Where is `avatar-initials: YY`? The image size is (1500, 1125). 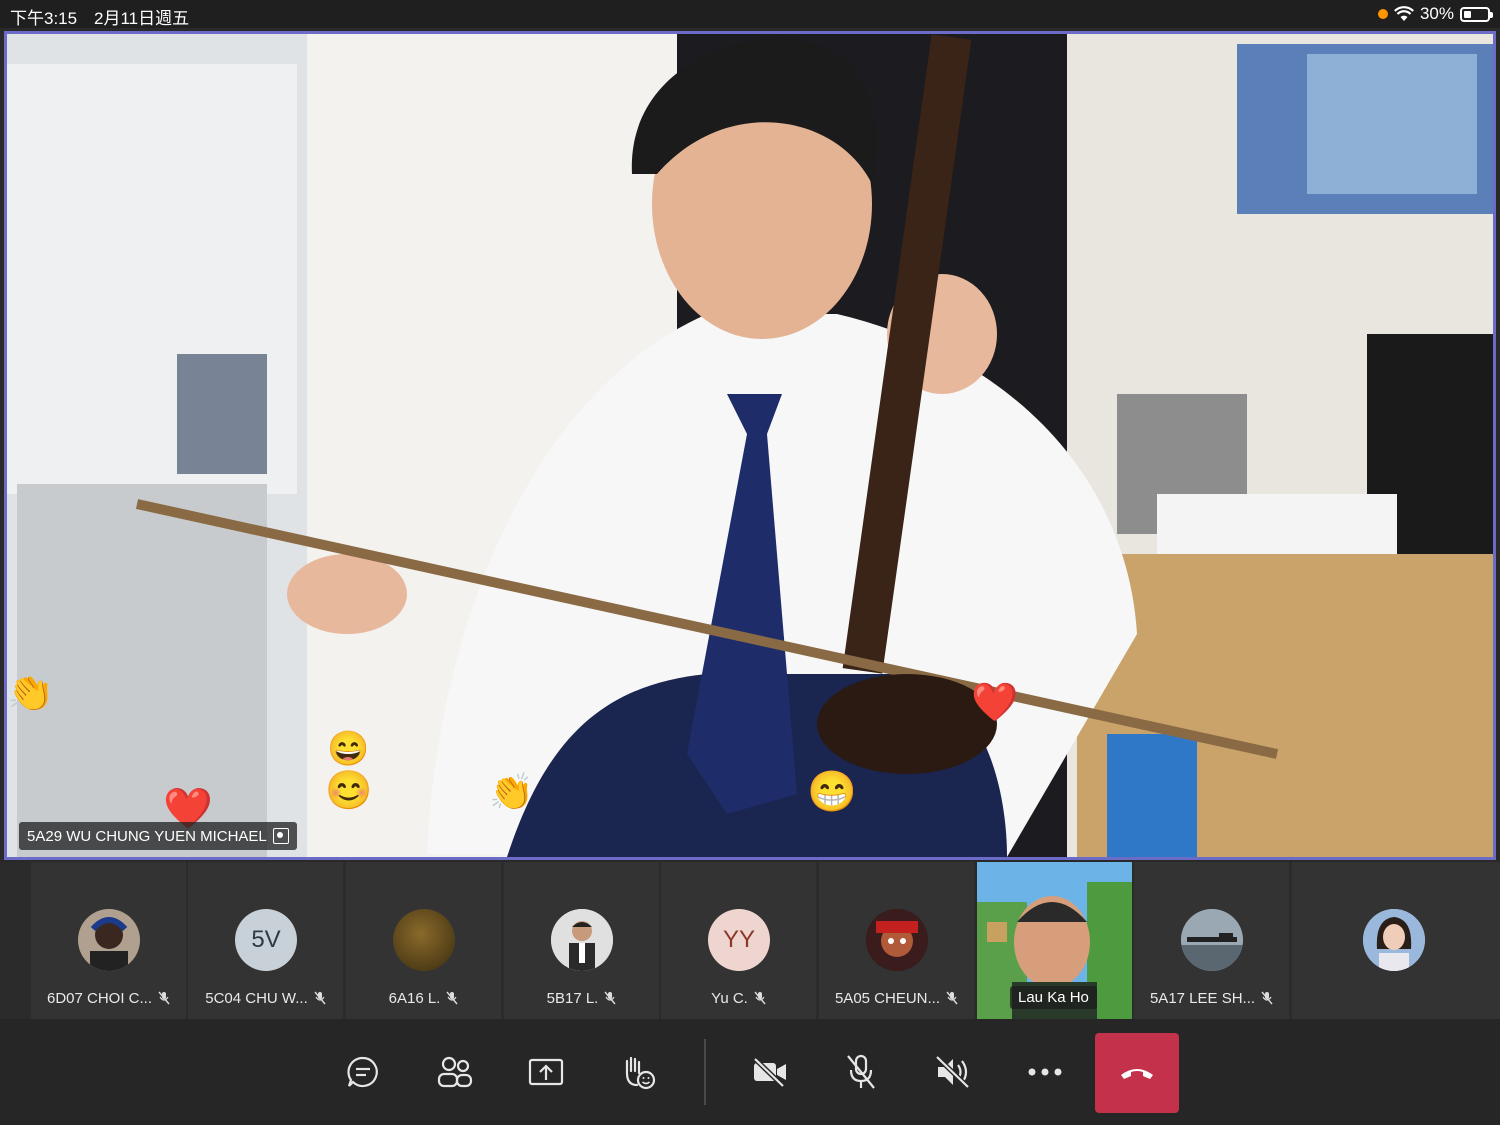
avatar-initials: YY is located at coordinates (738, 939).